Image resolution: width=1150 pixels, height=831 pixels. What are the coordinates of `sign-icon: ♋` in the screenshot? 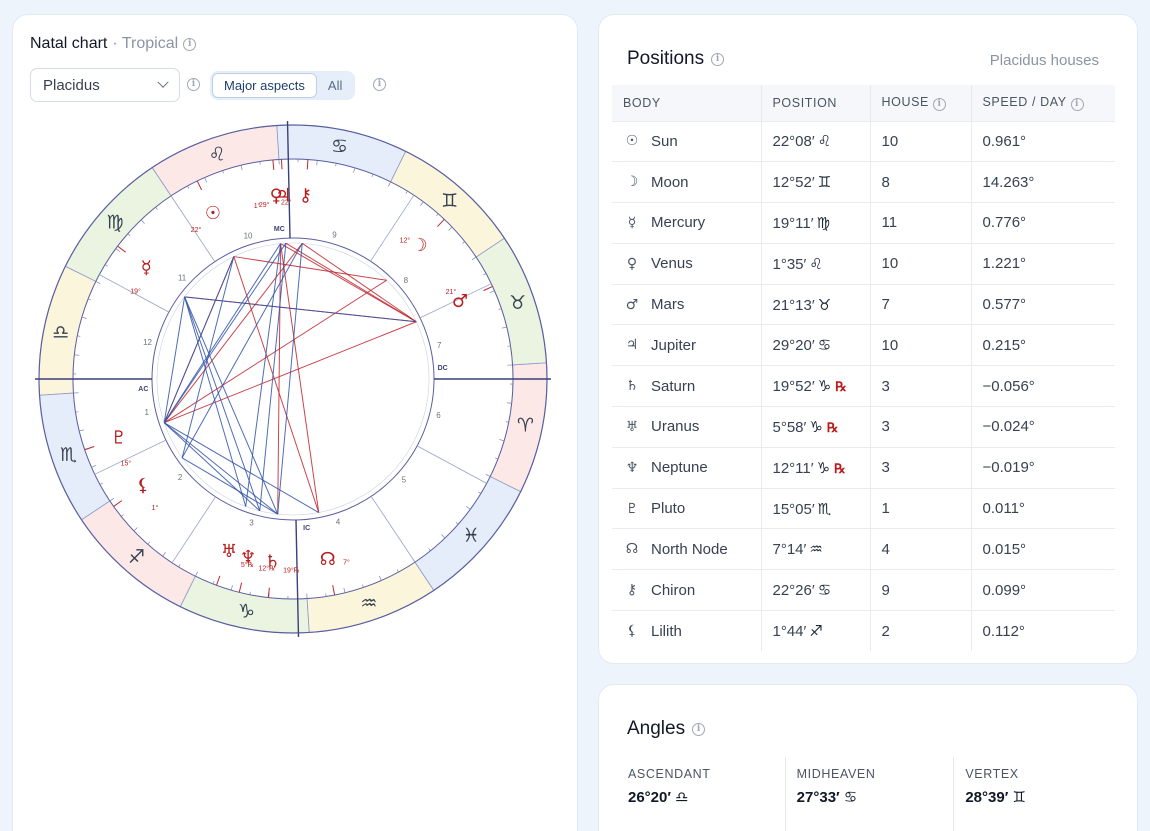 It's located at (824, 590).